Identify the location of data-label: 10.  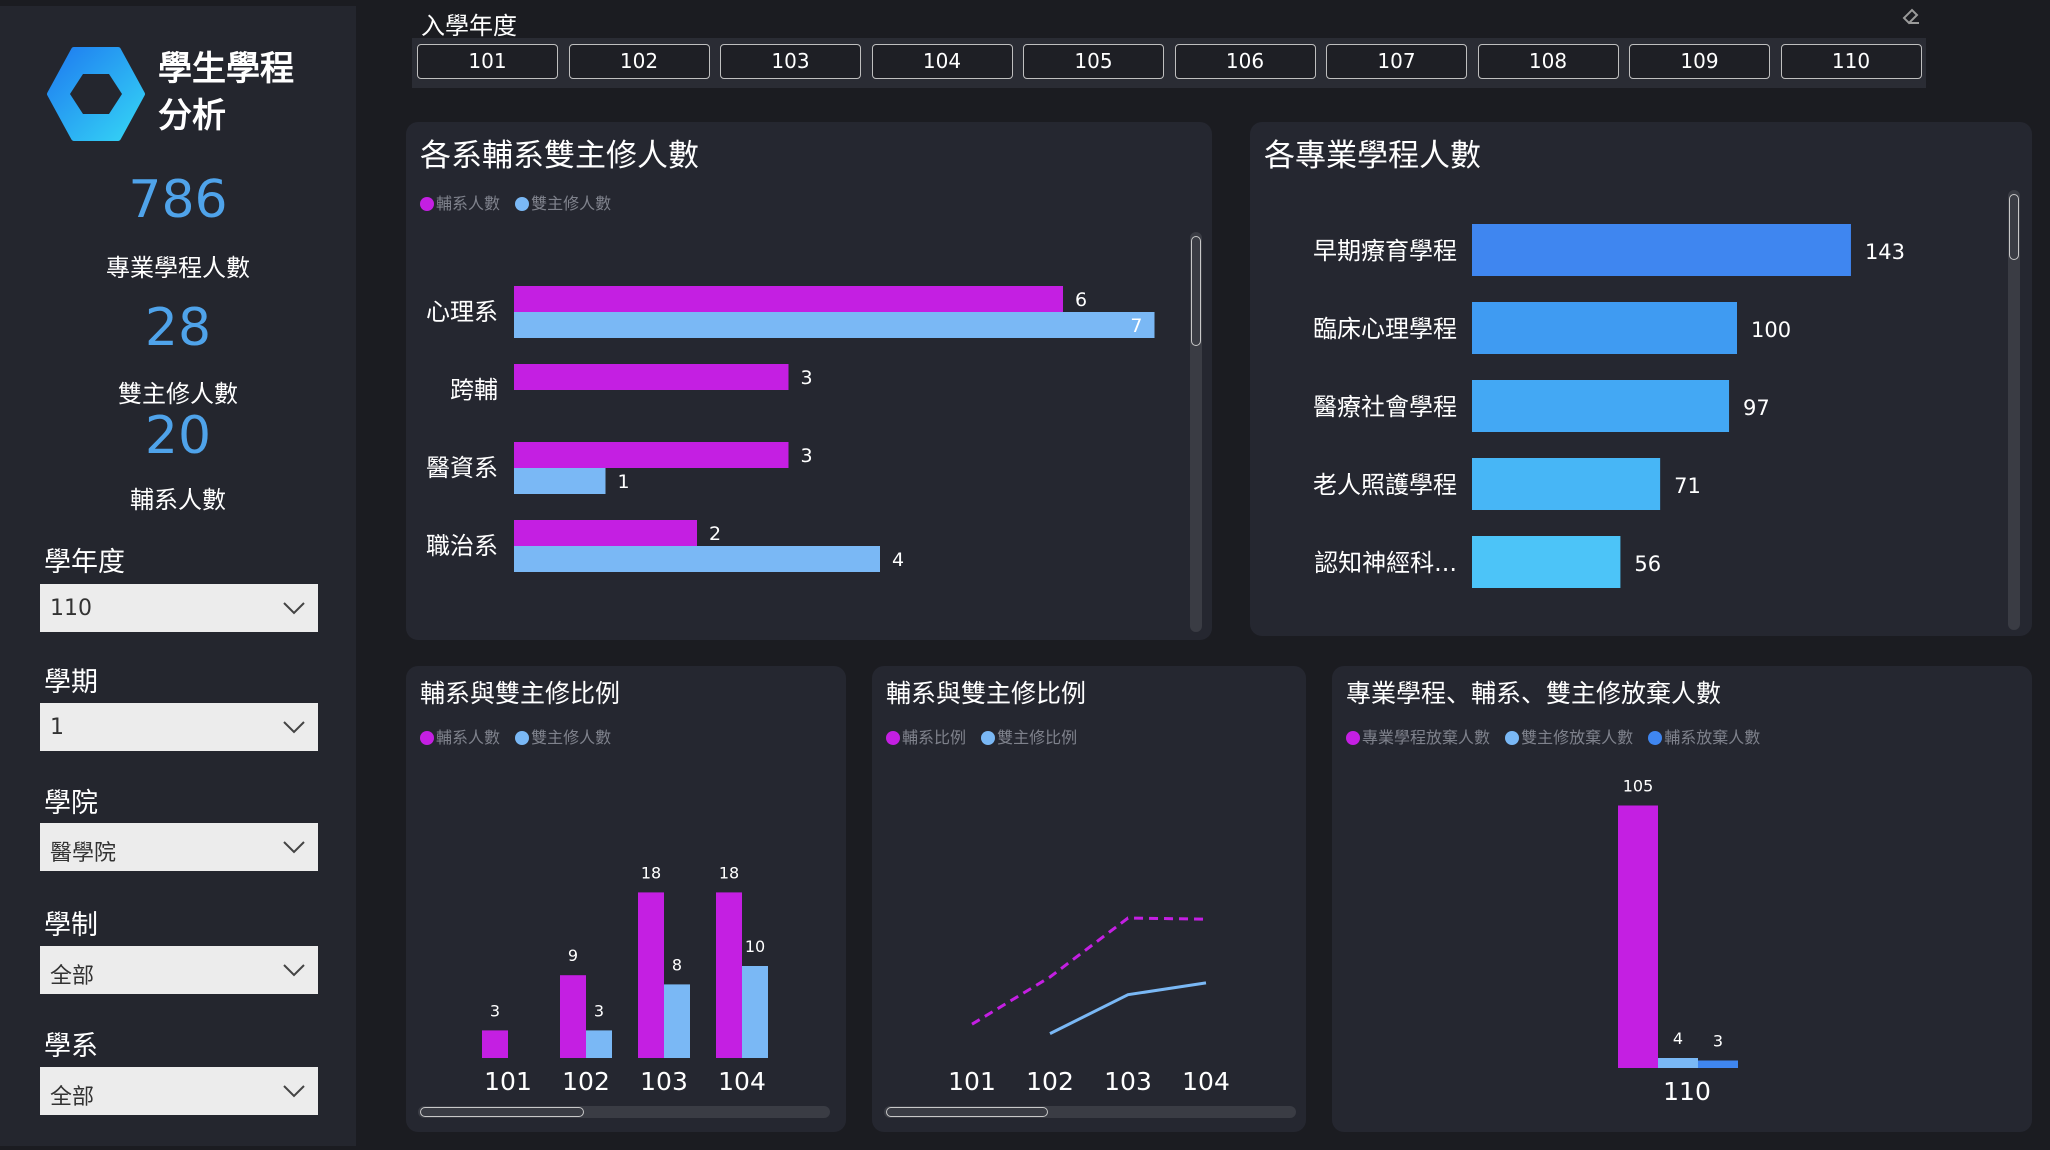
(755, 946).